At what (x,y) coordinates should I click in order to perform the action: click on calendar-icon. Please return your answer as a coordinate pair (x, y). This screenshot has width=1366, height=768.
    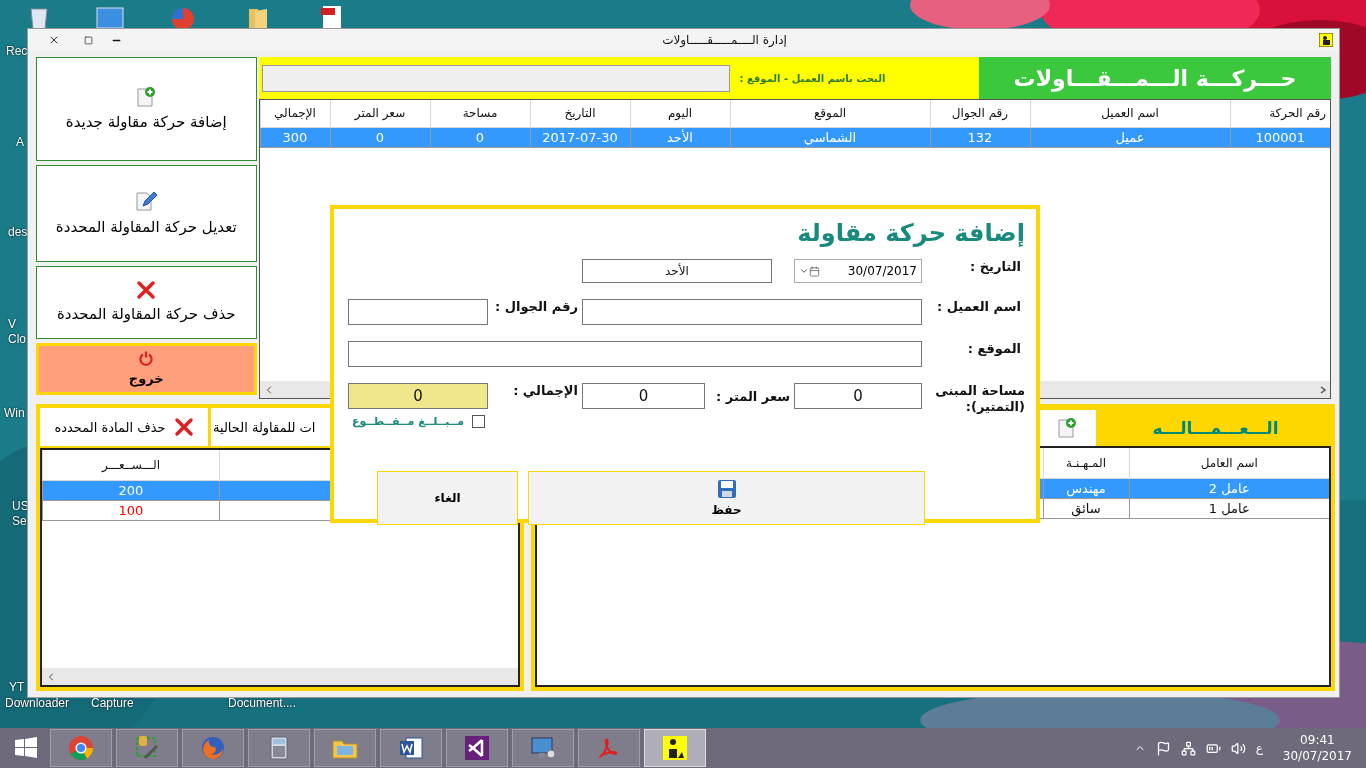
    Looking at the image, I should click on (814, 271).